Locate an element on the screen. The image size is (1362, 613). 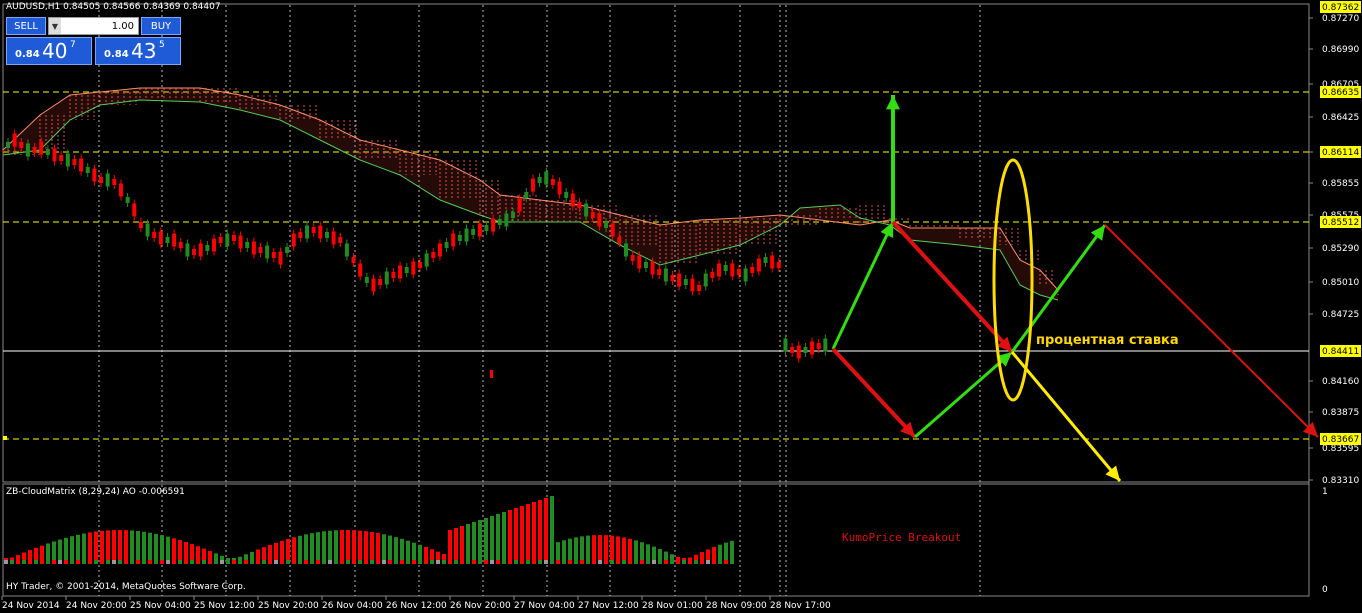
indicator-title: ZB-CloudMatrix (8,29,24) AO -0.006591 is located at coordinates (95, 492).